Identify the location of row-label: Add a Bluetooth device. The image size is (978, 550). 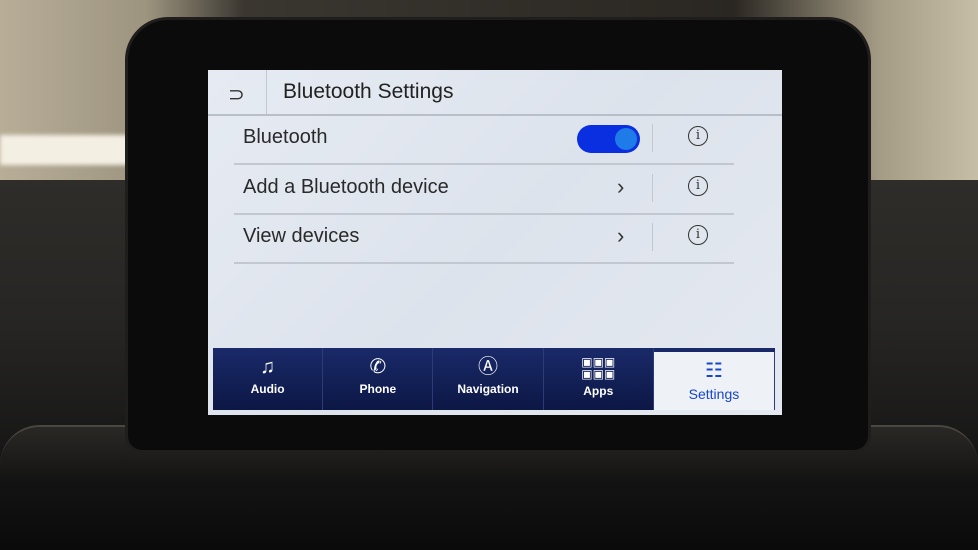
(346, 187).